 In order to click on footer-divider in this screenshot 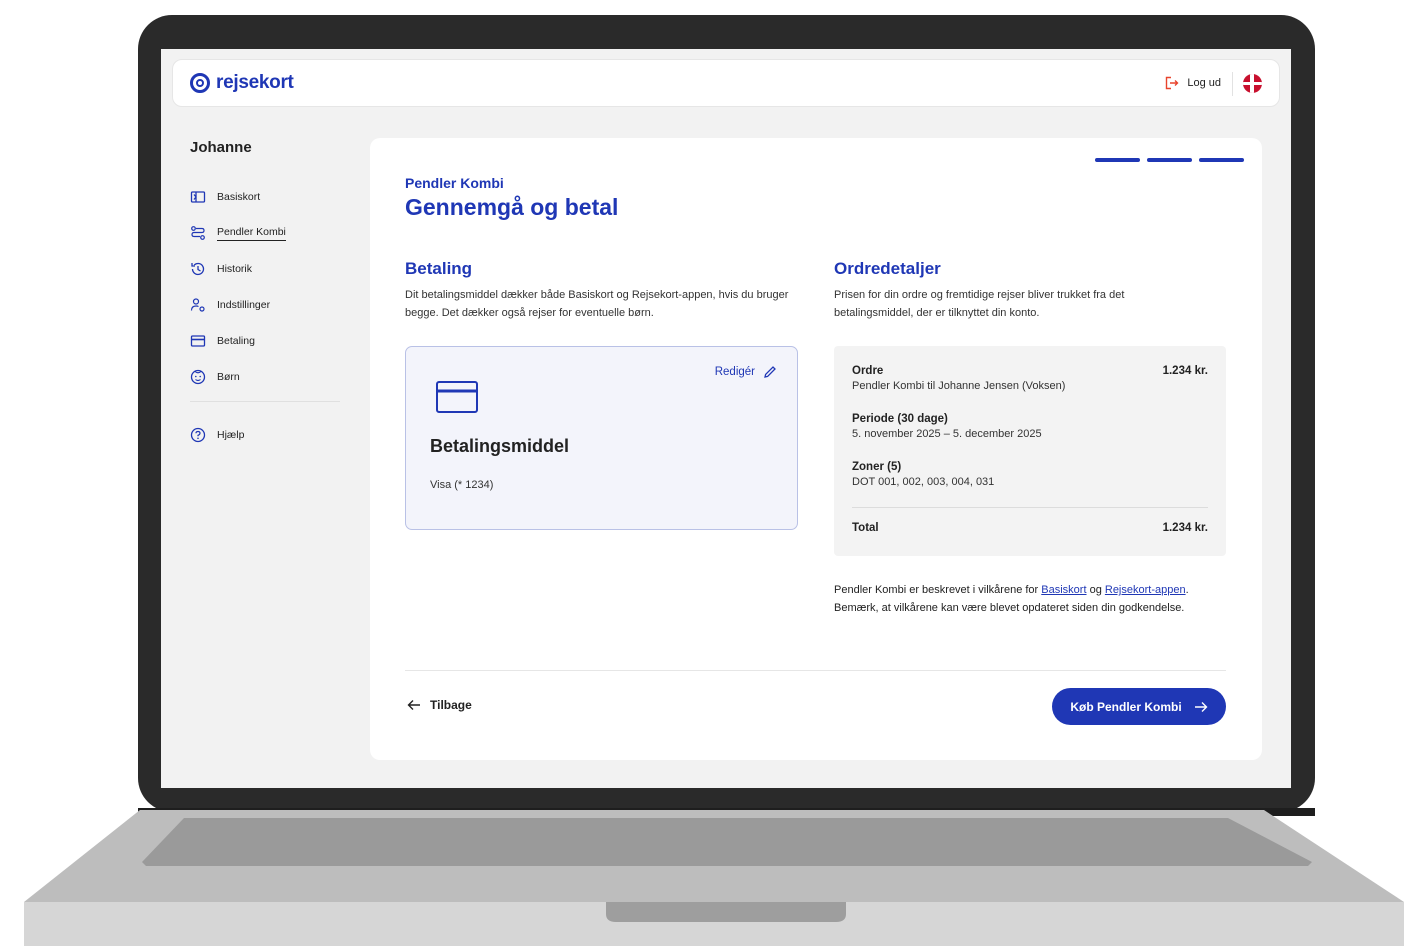, I will do `click(815, 670)`.